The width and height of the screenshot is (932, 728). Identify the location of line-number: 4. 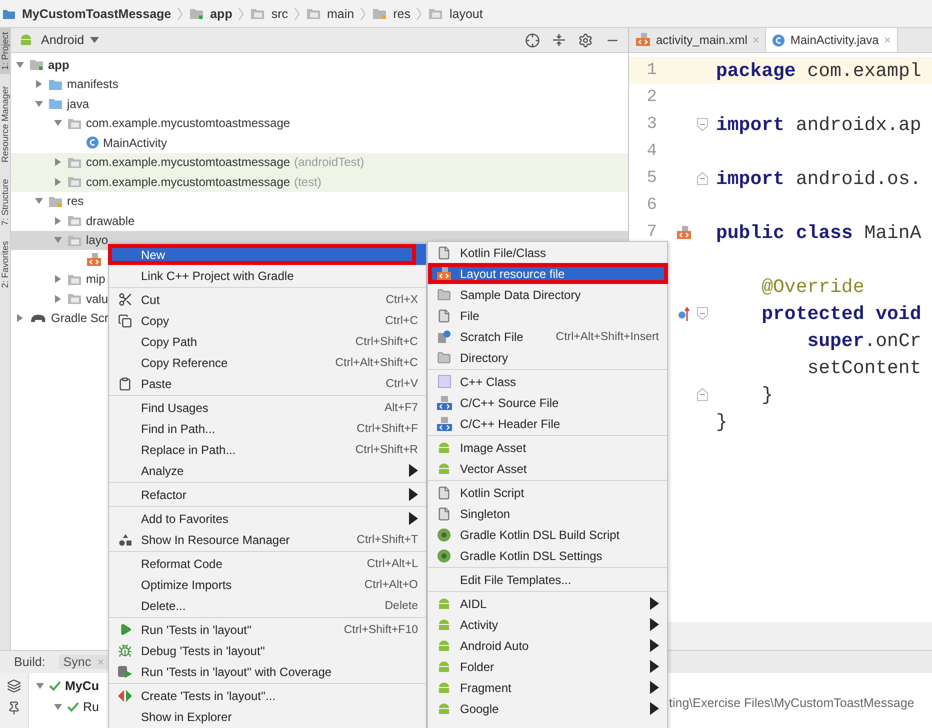
(652, 151).